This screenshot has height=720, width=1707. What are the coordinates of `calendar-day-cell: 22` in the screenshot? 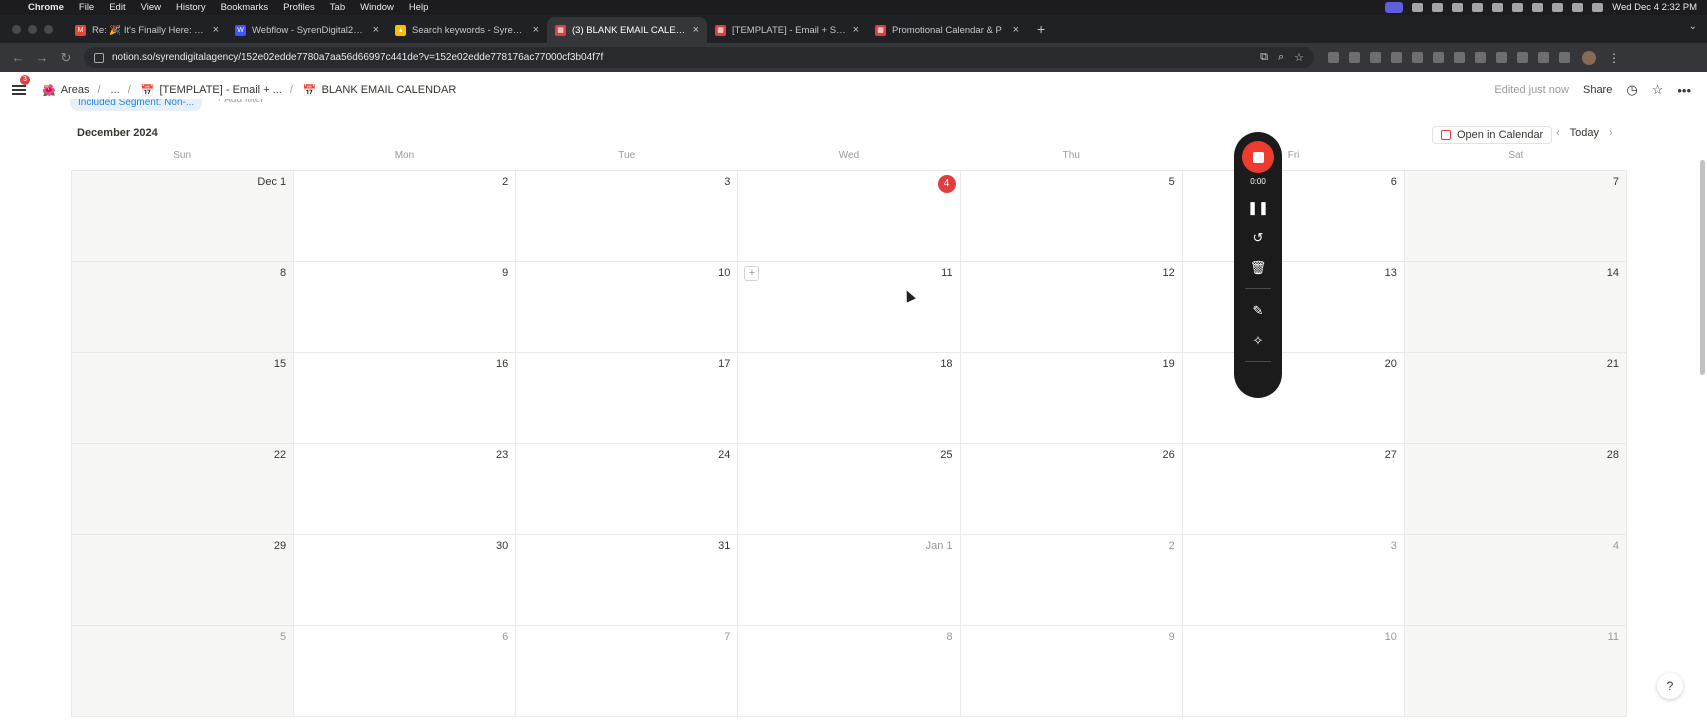 It's located at (183, 489).